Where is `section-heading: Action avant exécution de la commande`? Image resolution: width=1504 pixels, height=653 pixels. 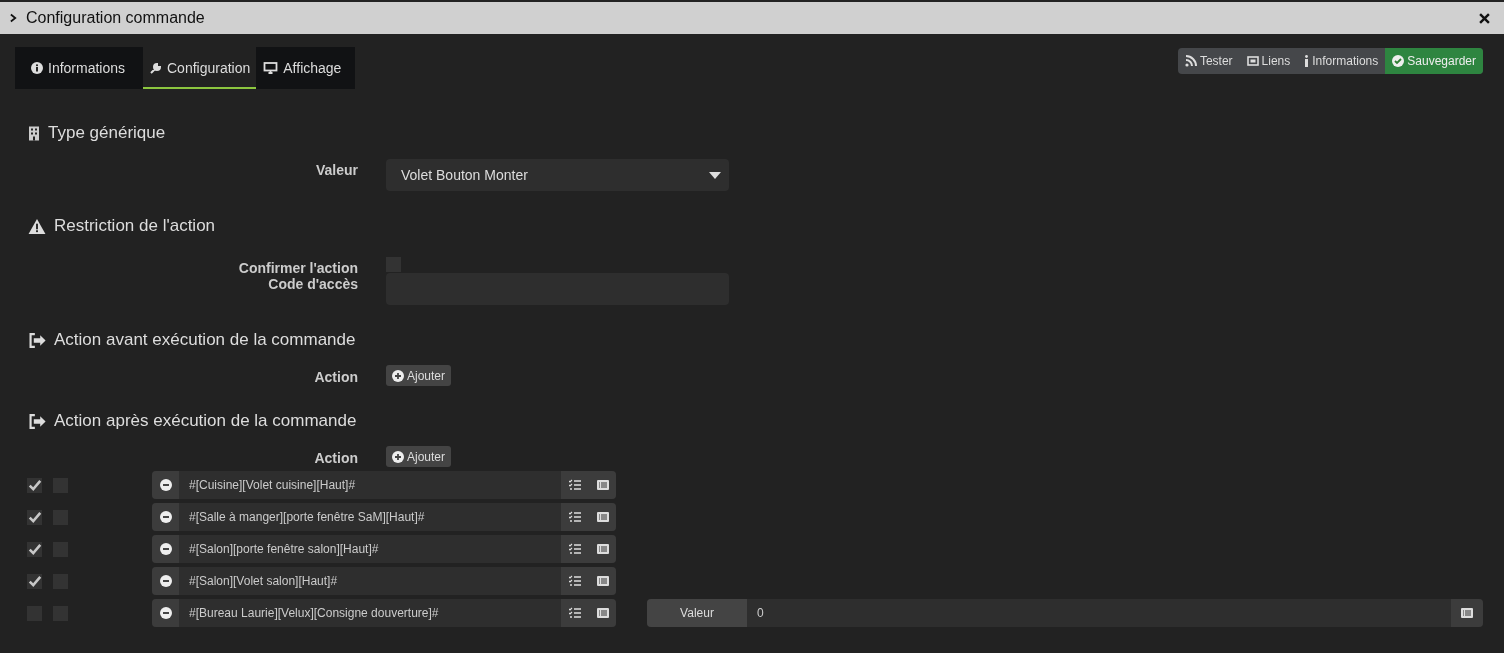 section-heading: Action avant exécution de la commande is located at coordinates (205, 340).